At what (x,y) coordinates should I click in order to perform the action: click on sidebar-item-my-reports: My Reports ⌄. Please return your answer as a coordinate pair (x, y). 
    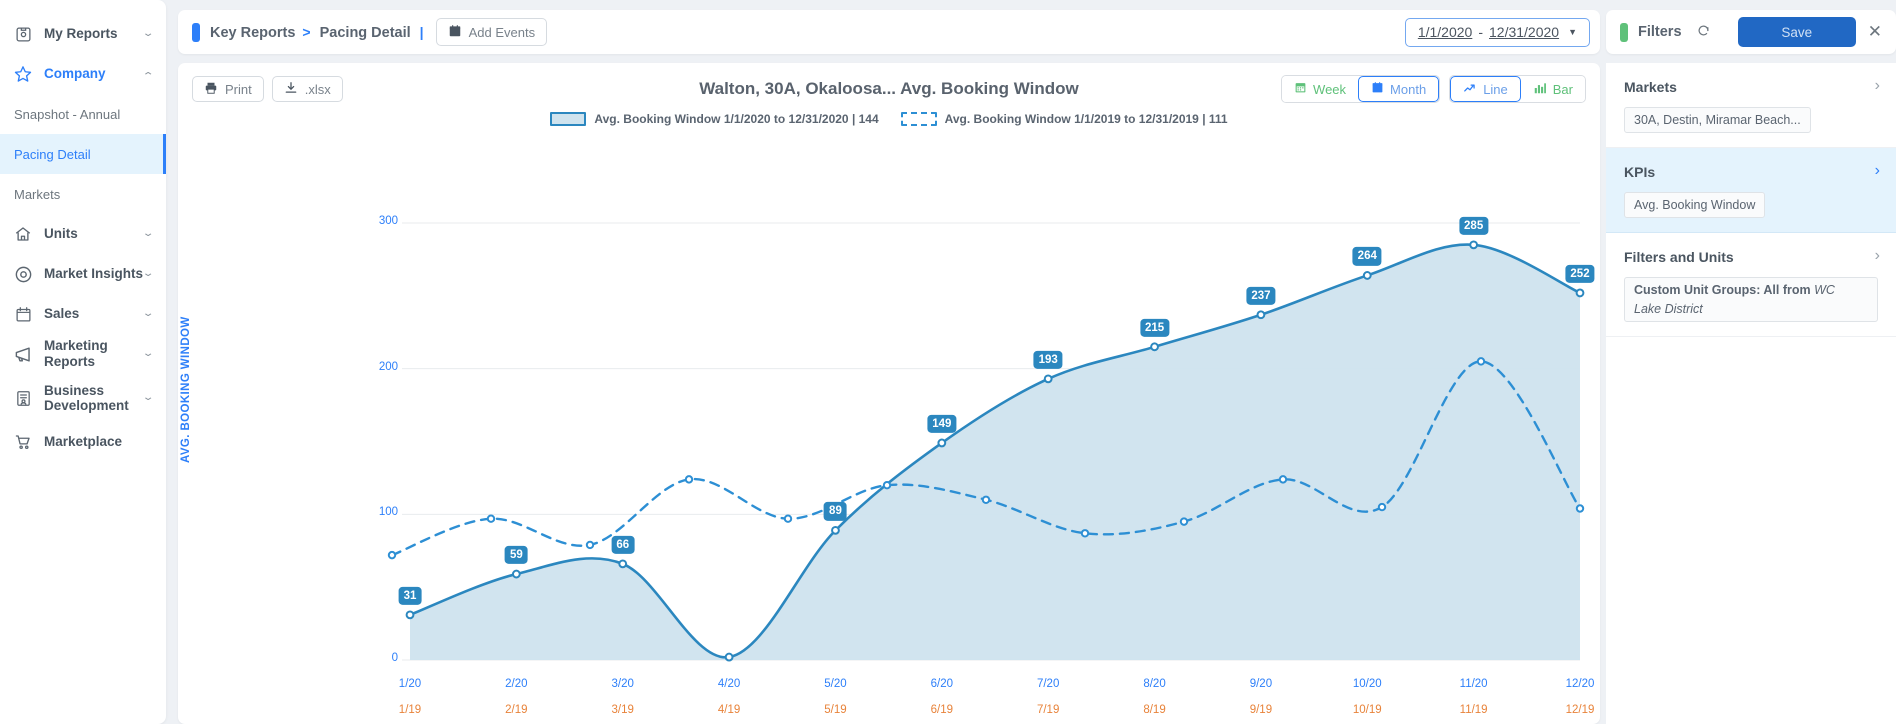
    Looking at the image, I should click on (83, 34).